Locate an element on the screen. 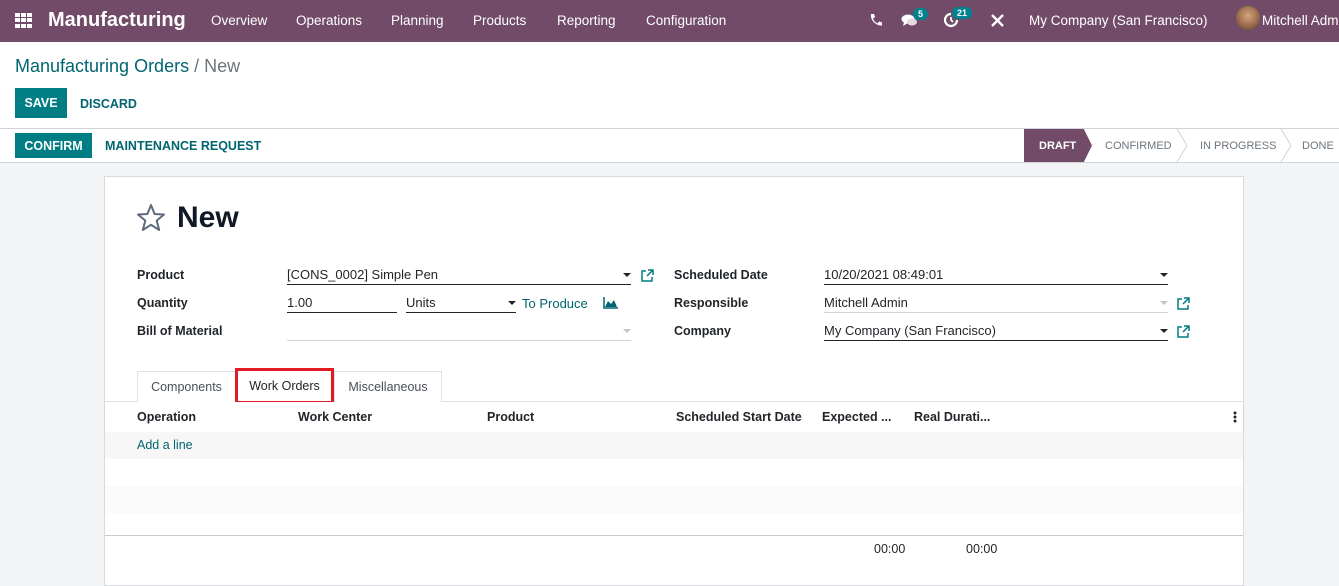 The height and width of the screenshot is (586, 1339). company-switcher: My Company (San Francisco) is located at coordinates (1118, 20).